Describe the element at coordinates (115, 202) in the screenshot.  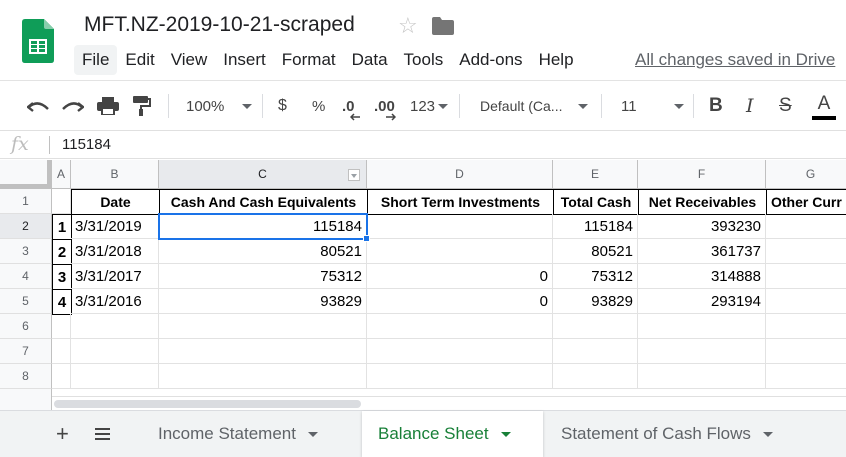
I see `header-cell-date: Date` at that location.